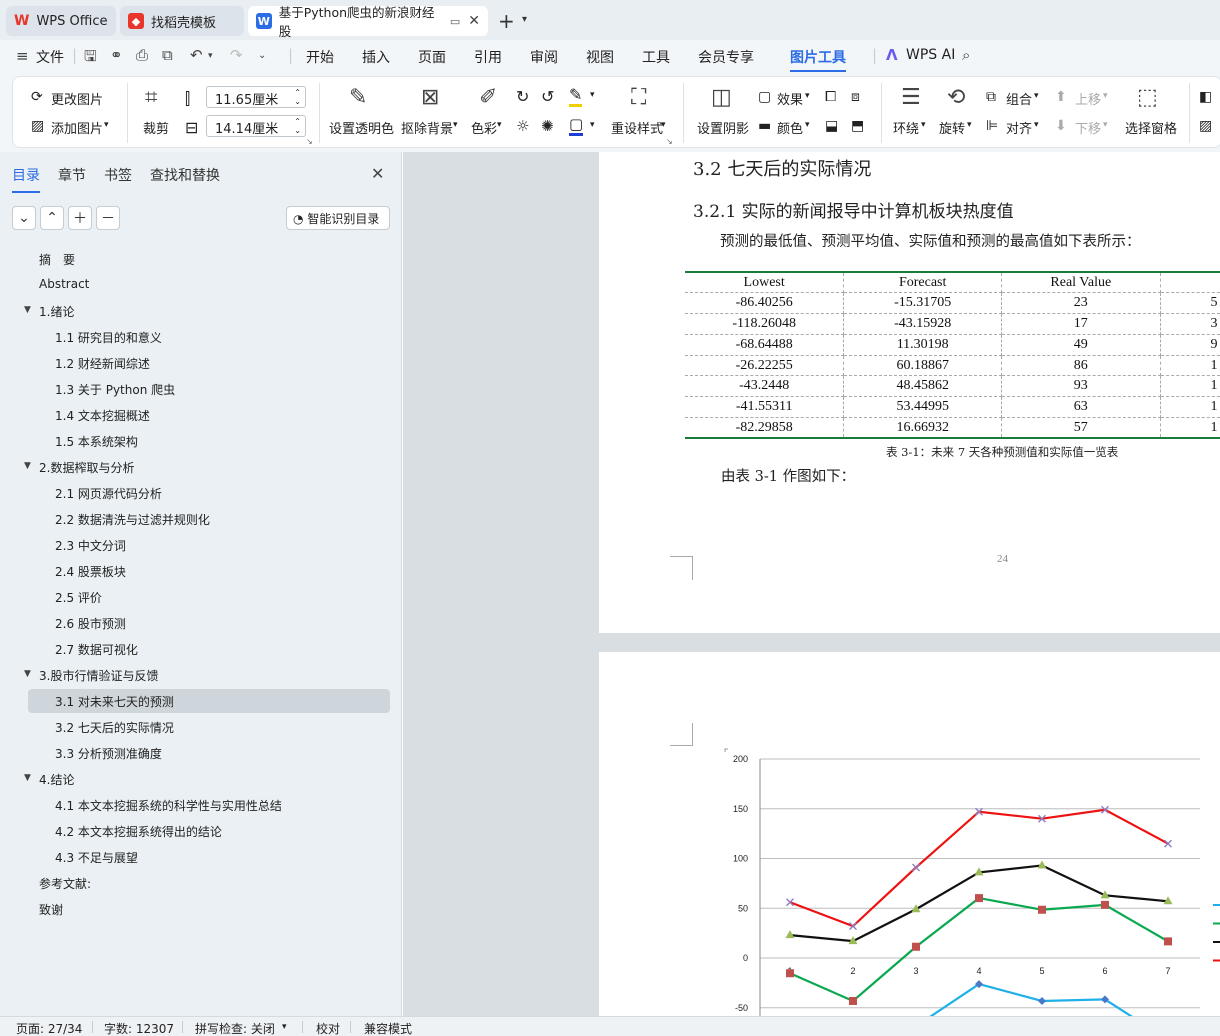 This screenshot has height=1036, width=1220. What do you see at coordinates (132, 519) in the screenshot?
I see `toc-item: 2.2 数据清洗与过滤并规则化` at bounding box center [132, 519].